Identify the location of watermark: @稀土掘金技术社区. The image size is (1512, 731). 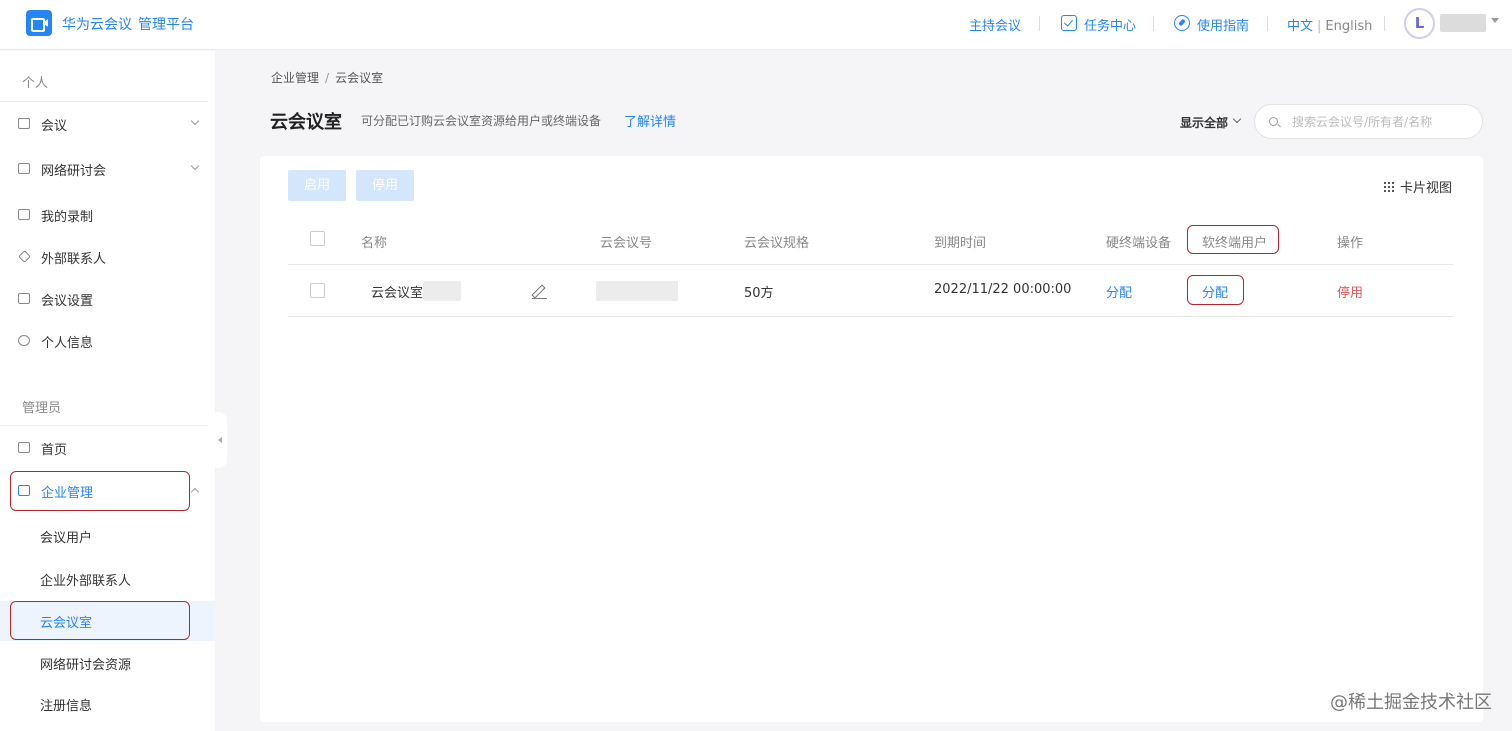
(1411, 702).